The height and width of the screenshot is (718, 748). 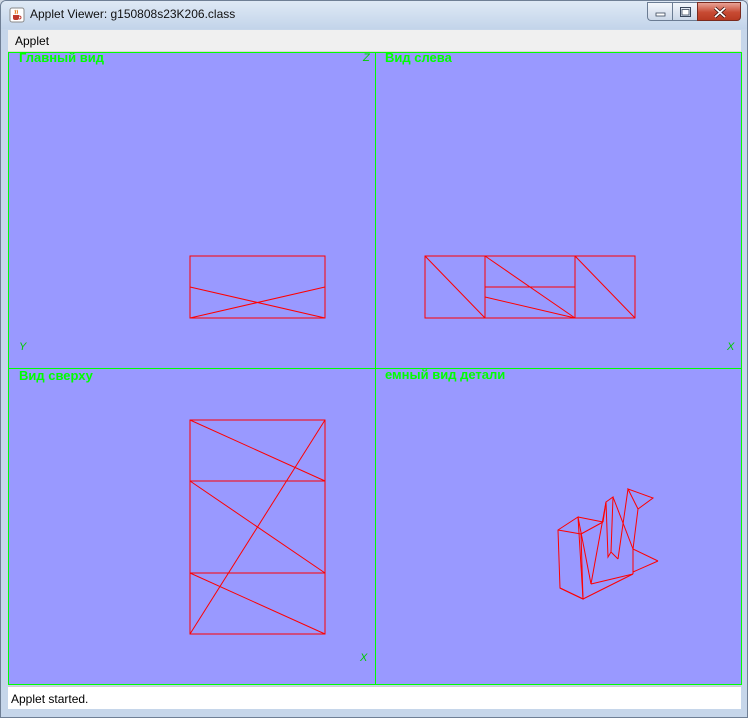 I want to click on top-view-label: Вид сверху, so click(x=56, y=375).